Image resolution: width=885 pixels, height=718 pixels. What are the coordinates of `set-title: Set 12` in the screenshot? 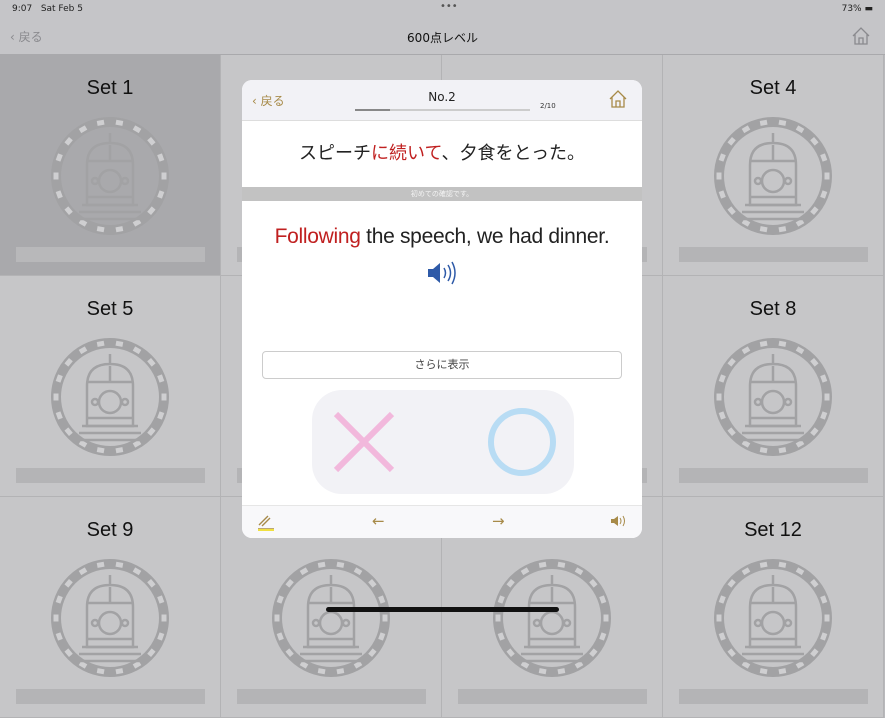 It's located at (773, 530).